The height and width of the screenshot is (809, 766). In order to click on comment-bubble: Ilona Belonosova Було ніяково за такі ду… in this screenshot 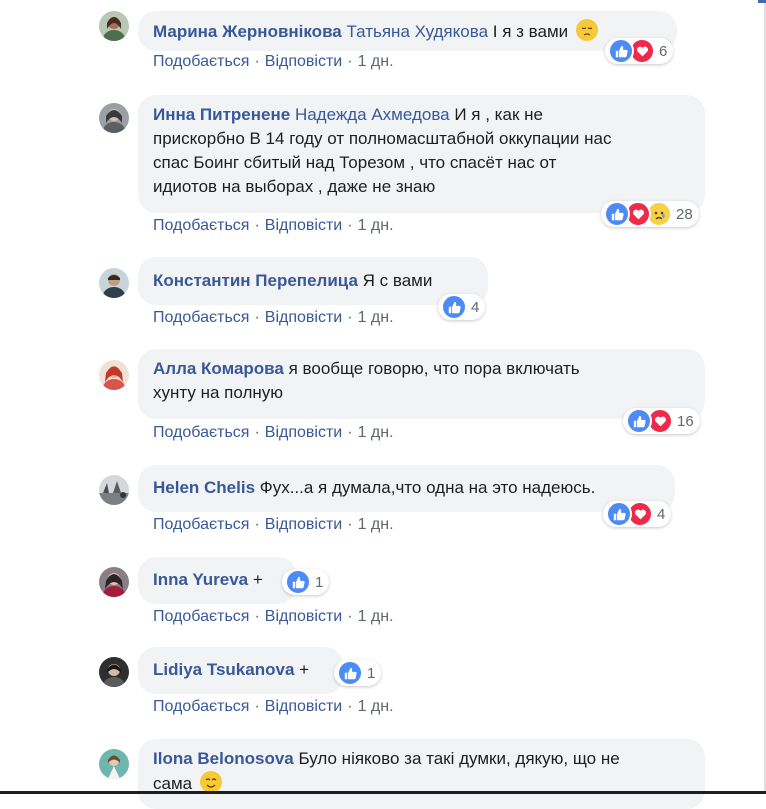, I will do `click(421, 774)`.